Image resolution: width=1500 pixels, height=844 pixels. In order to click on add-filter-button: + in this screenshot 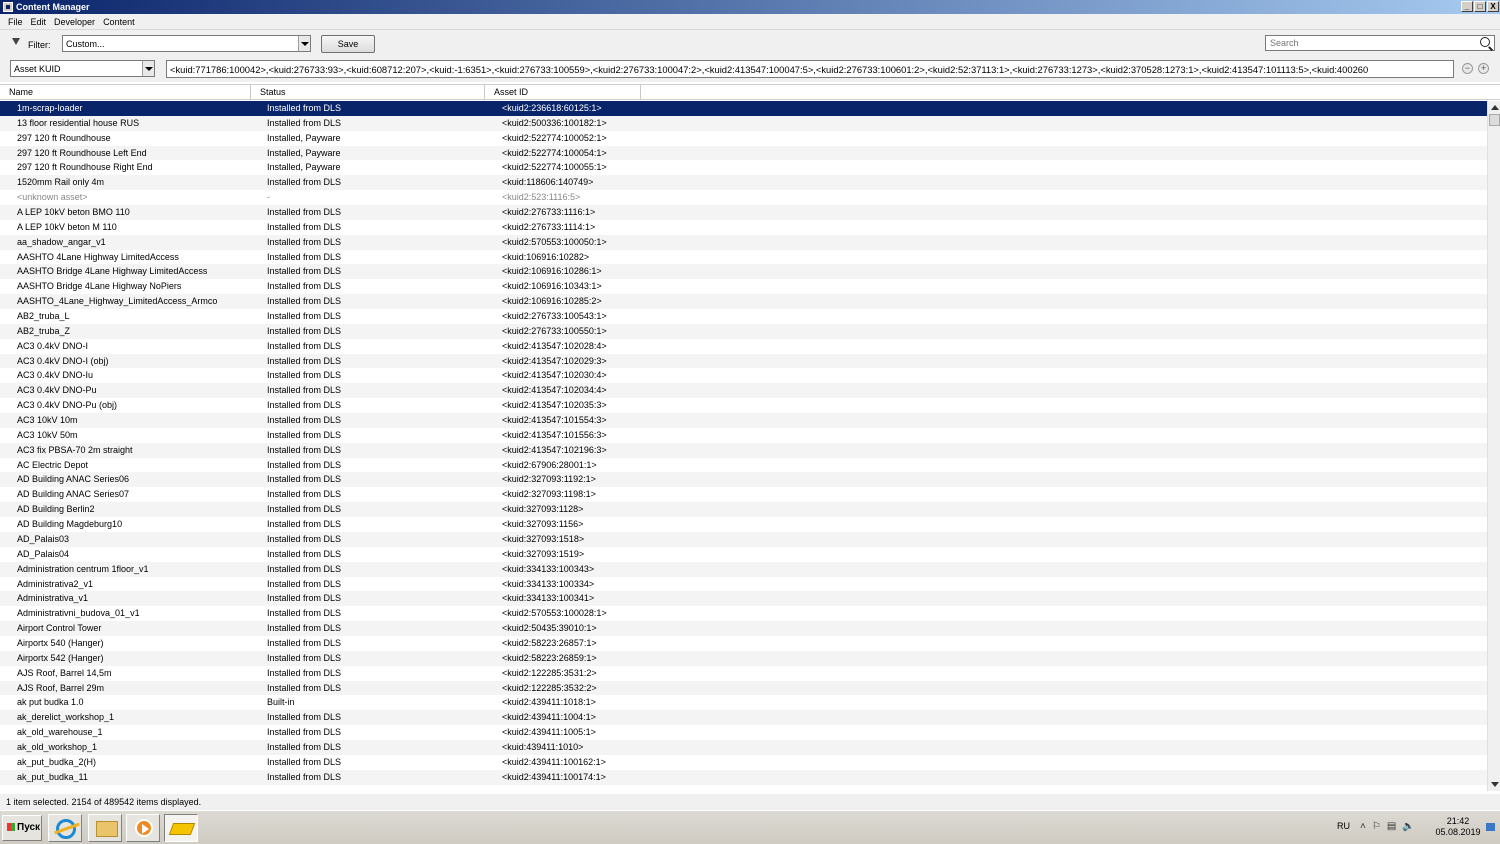, I will do `click(1483, 68)`.